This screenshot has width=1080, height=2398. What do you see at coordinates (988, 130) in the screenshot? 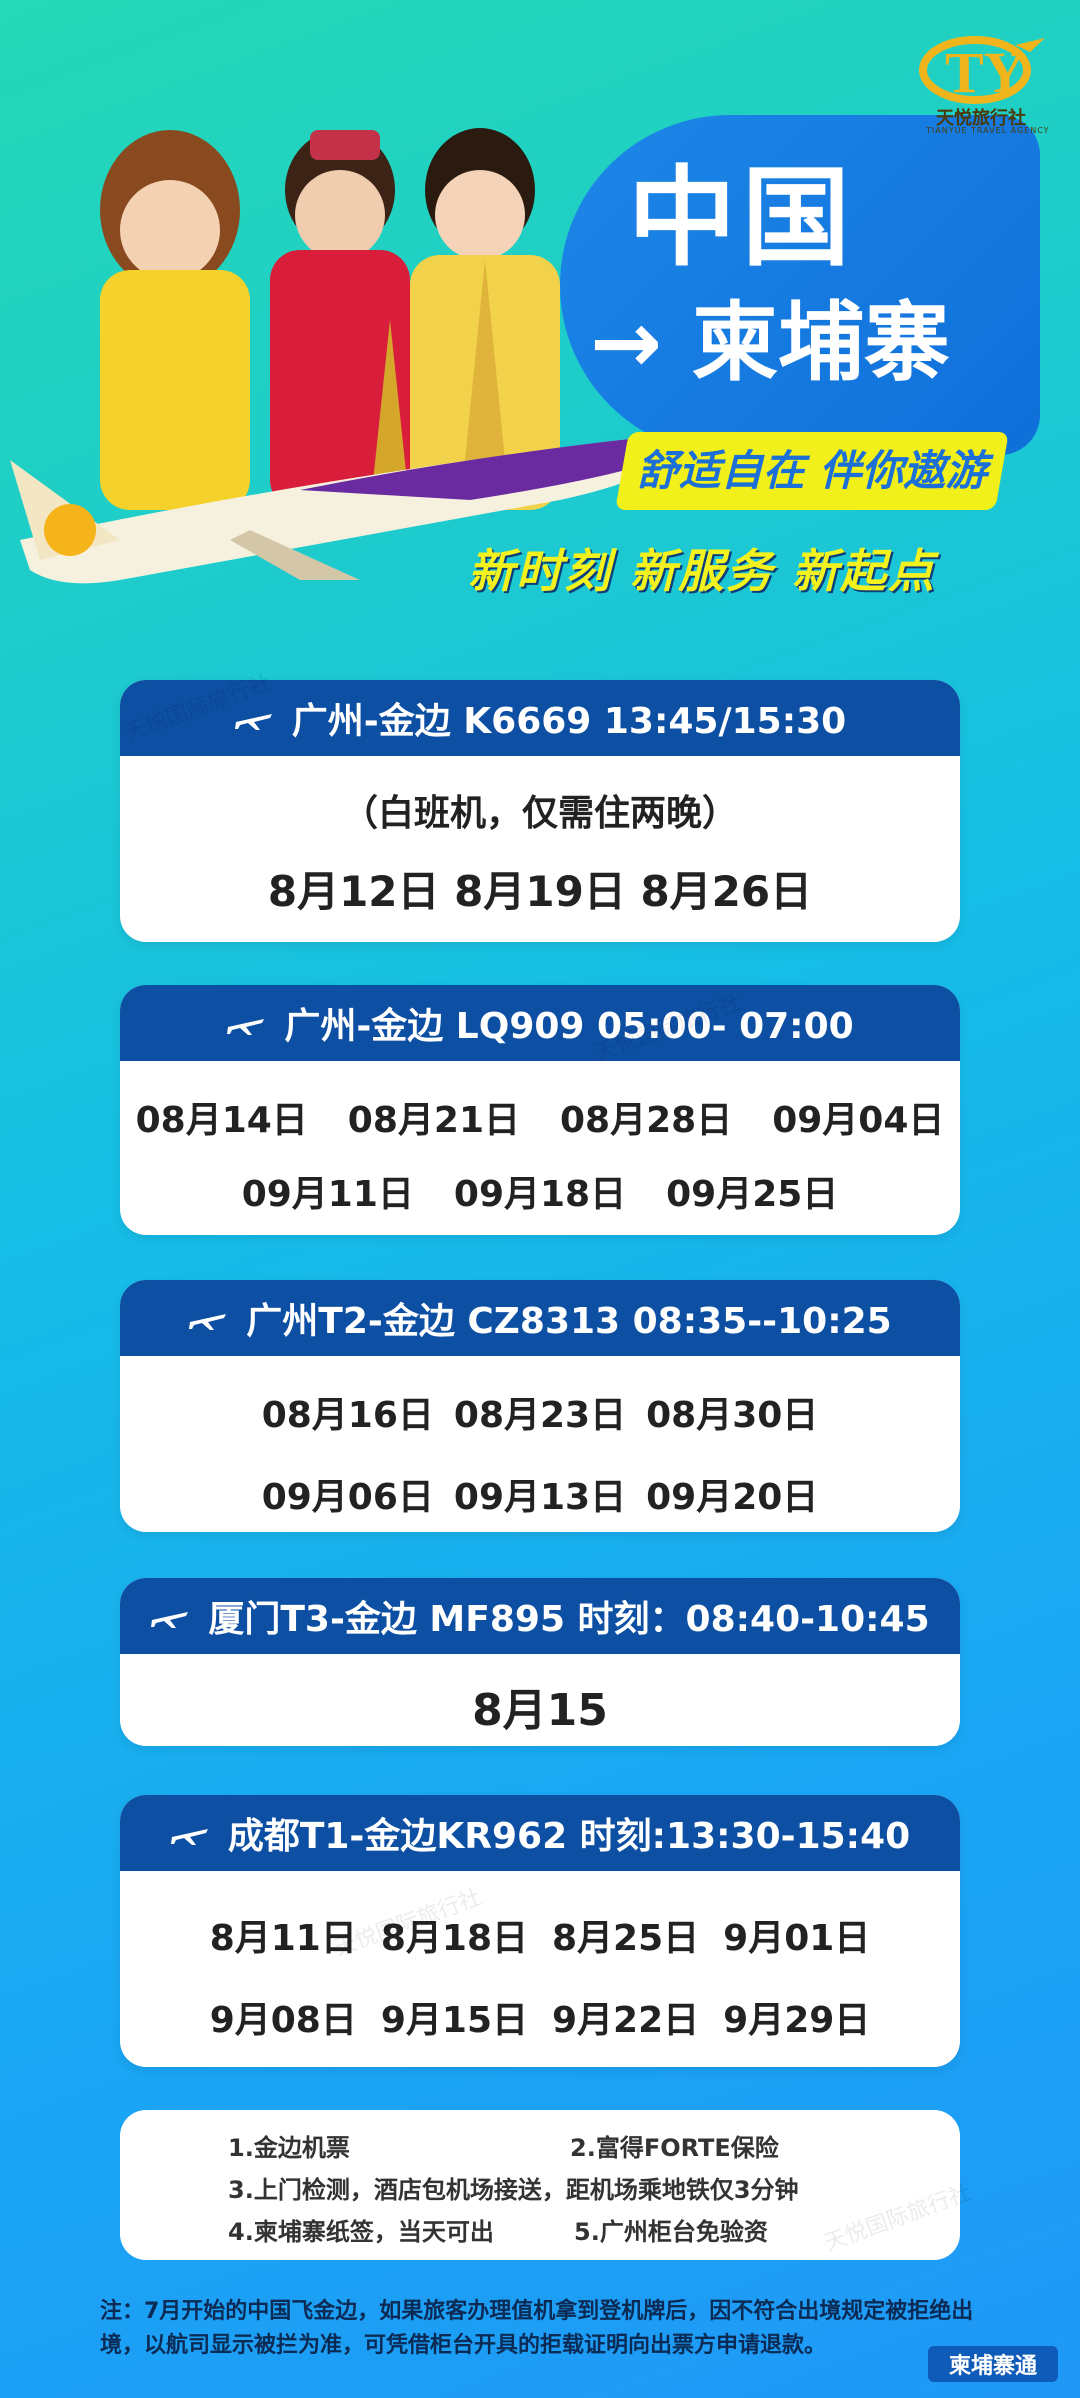
I see `brand-subtitle: TIANYUE TRAVEL AGENCY` at bounding box center [988, 130].